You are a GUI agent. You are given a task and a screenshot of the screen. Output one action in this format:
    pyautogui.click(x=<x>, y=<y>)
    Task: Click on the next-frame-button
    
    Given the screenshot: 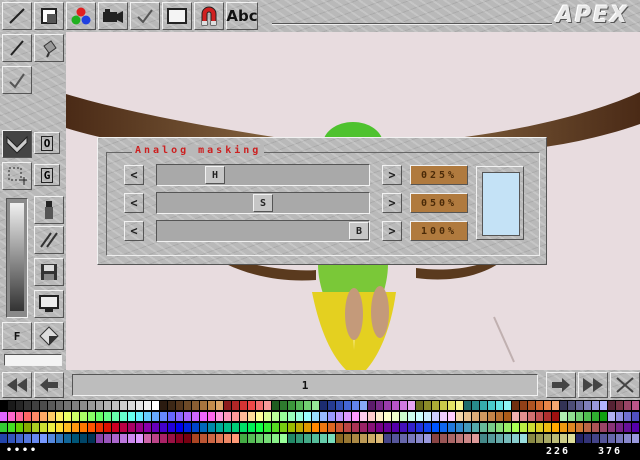 What is the action you would take?
    pyautogui.click(x=561, y=385)
    